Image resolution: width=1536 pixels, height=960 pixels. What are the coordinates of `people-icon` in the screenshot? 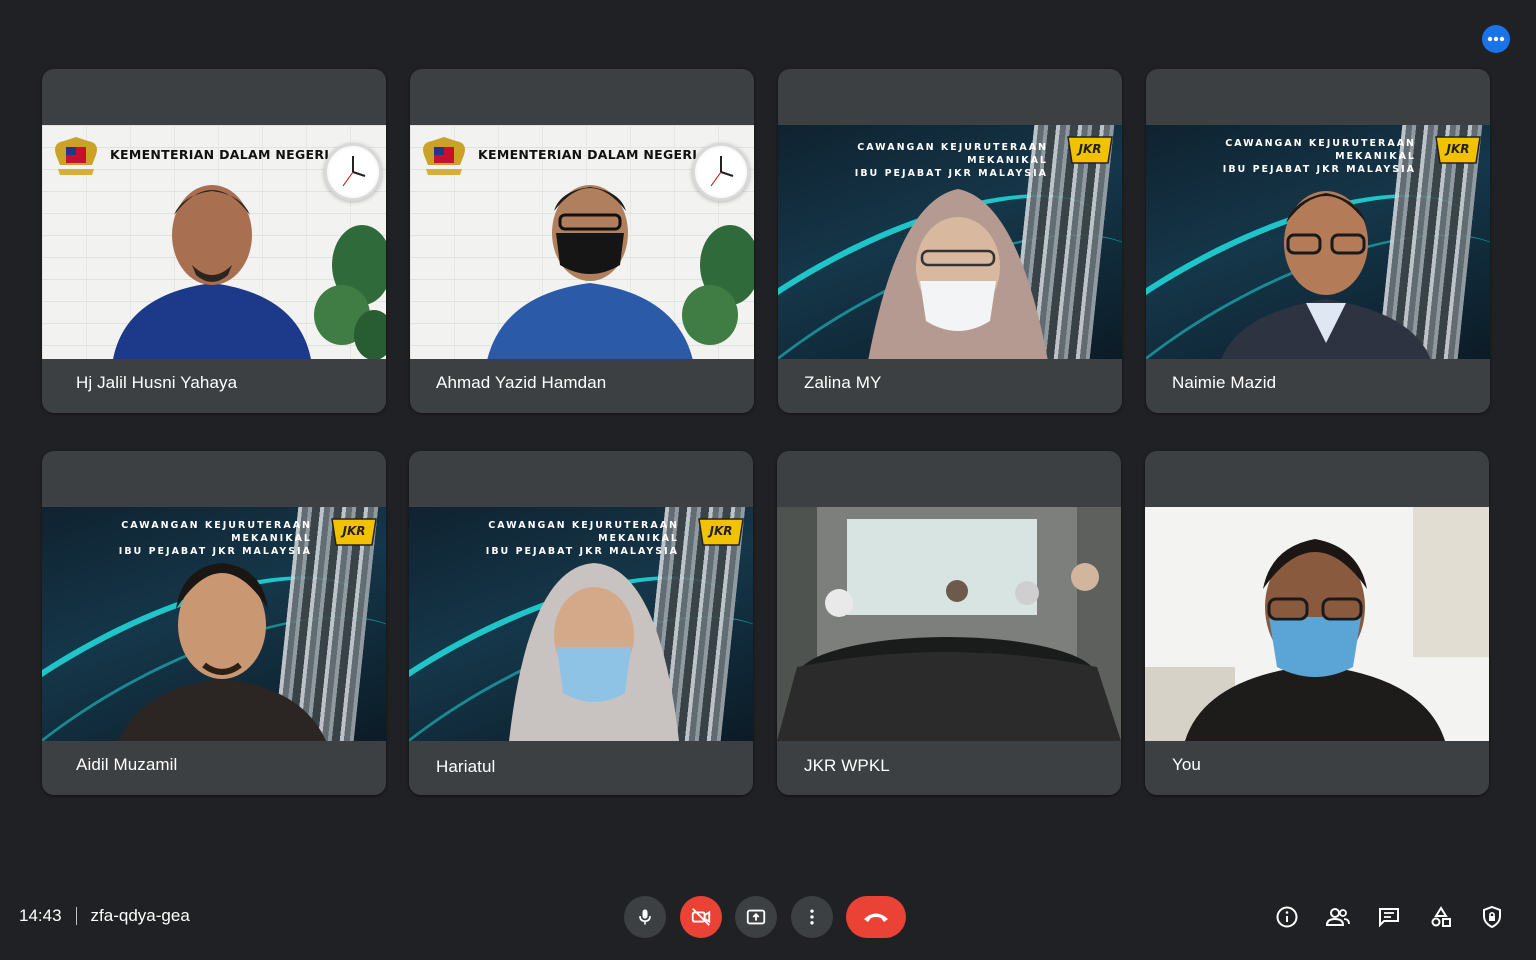 It's located at (1337, 917).